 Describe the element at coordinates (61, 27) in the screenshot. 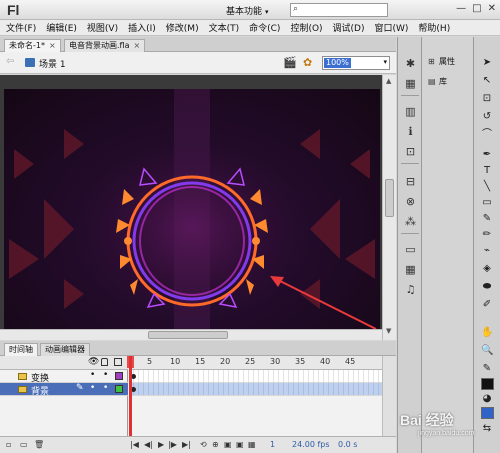

I see `menu-edit: 编辑(E)` at that location.